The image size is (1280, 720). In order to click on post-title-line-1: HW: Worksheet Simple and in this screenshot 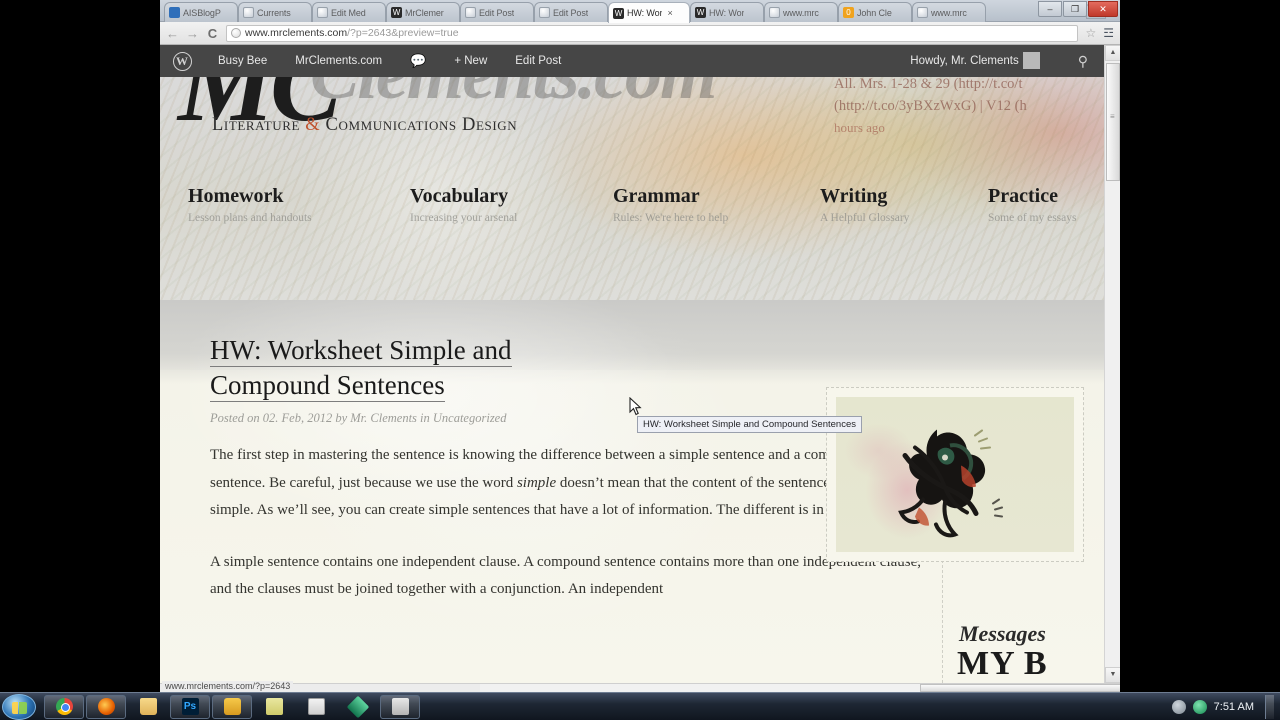, I will do `click(361, 351)`.